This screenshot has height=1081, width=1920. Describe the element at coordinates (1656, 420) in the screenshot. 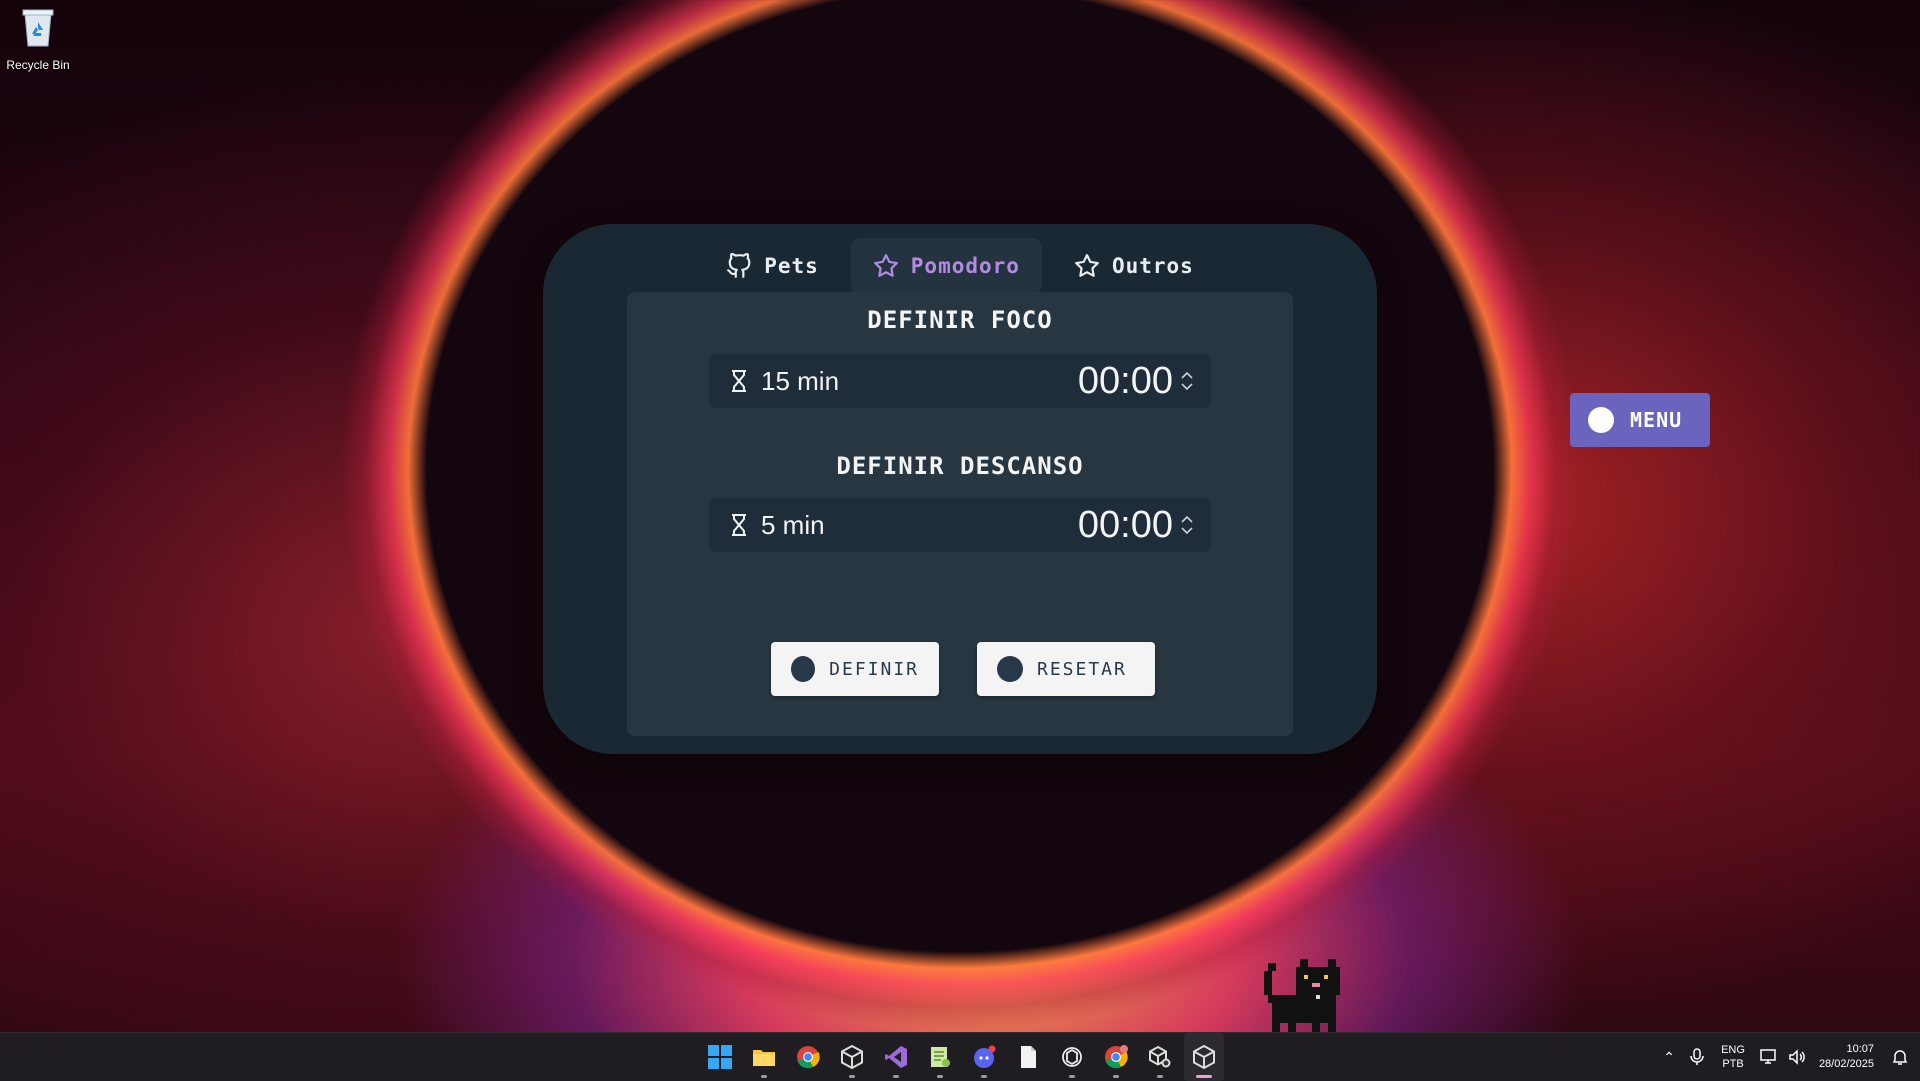

I see `menu-button-label: MENU` at that location.